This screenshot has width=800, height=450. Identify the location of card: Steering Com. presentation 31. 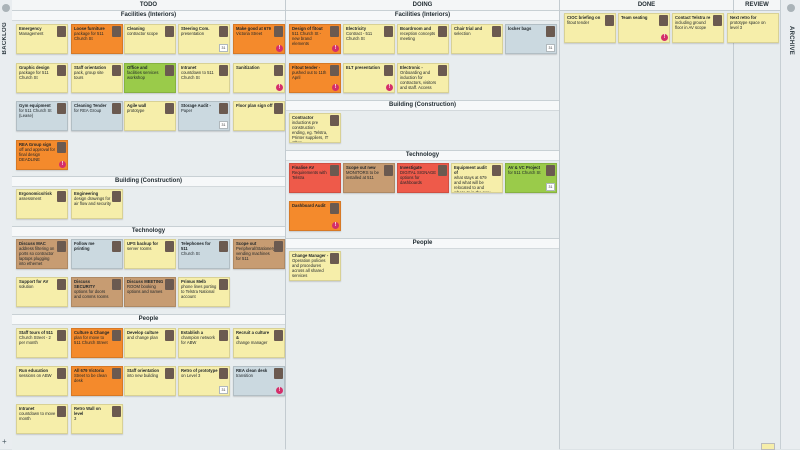
(204, 39).